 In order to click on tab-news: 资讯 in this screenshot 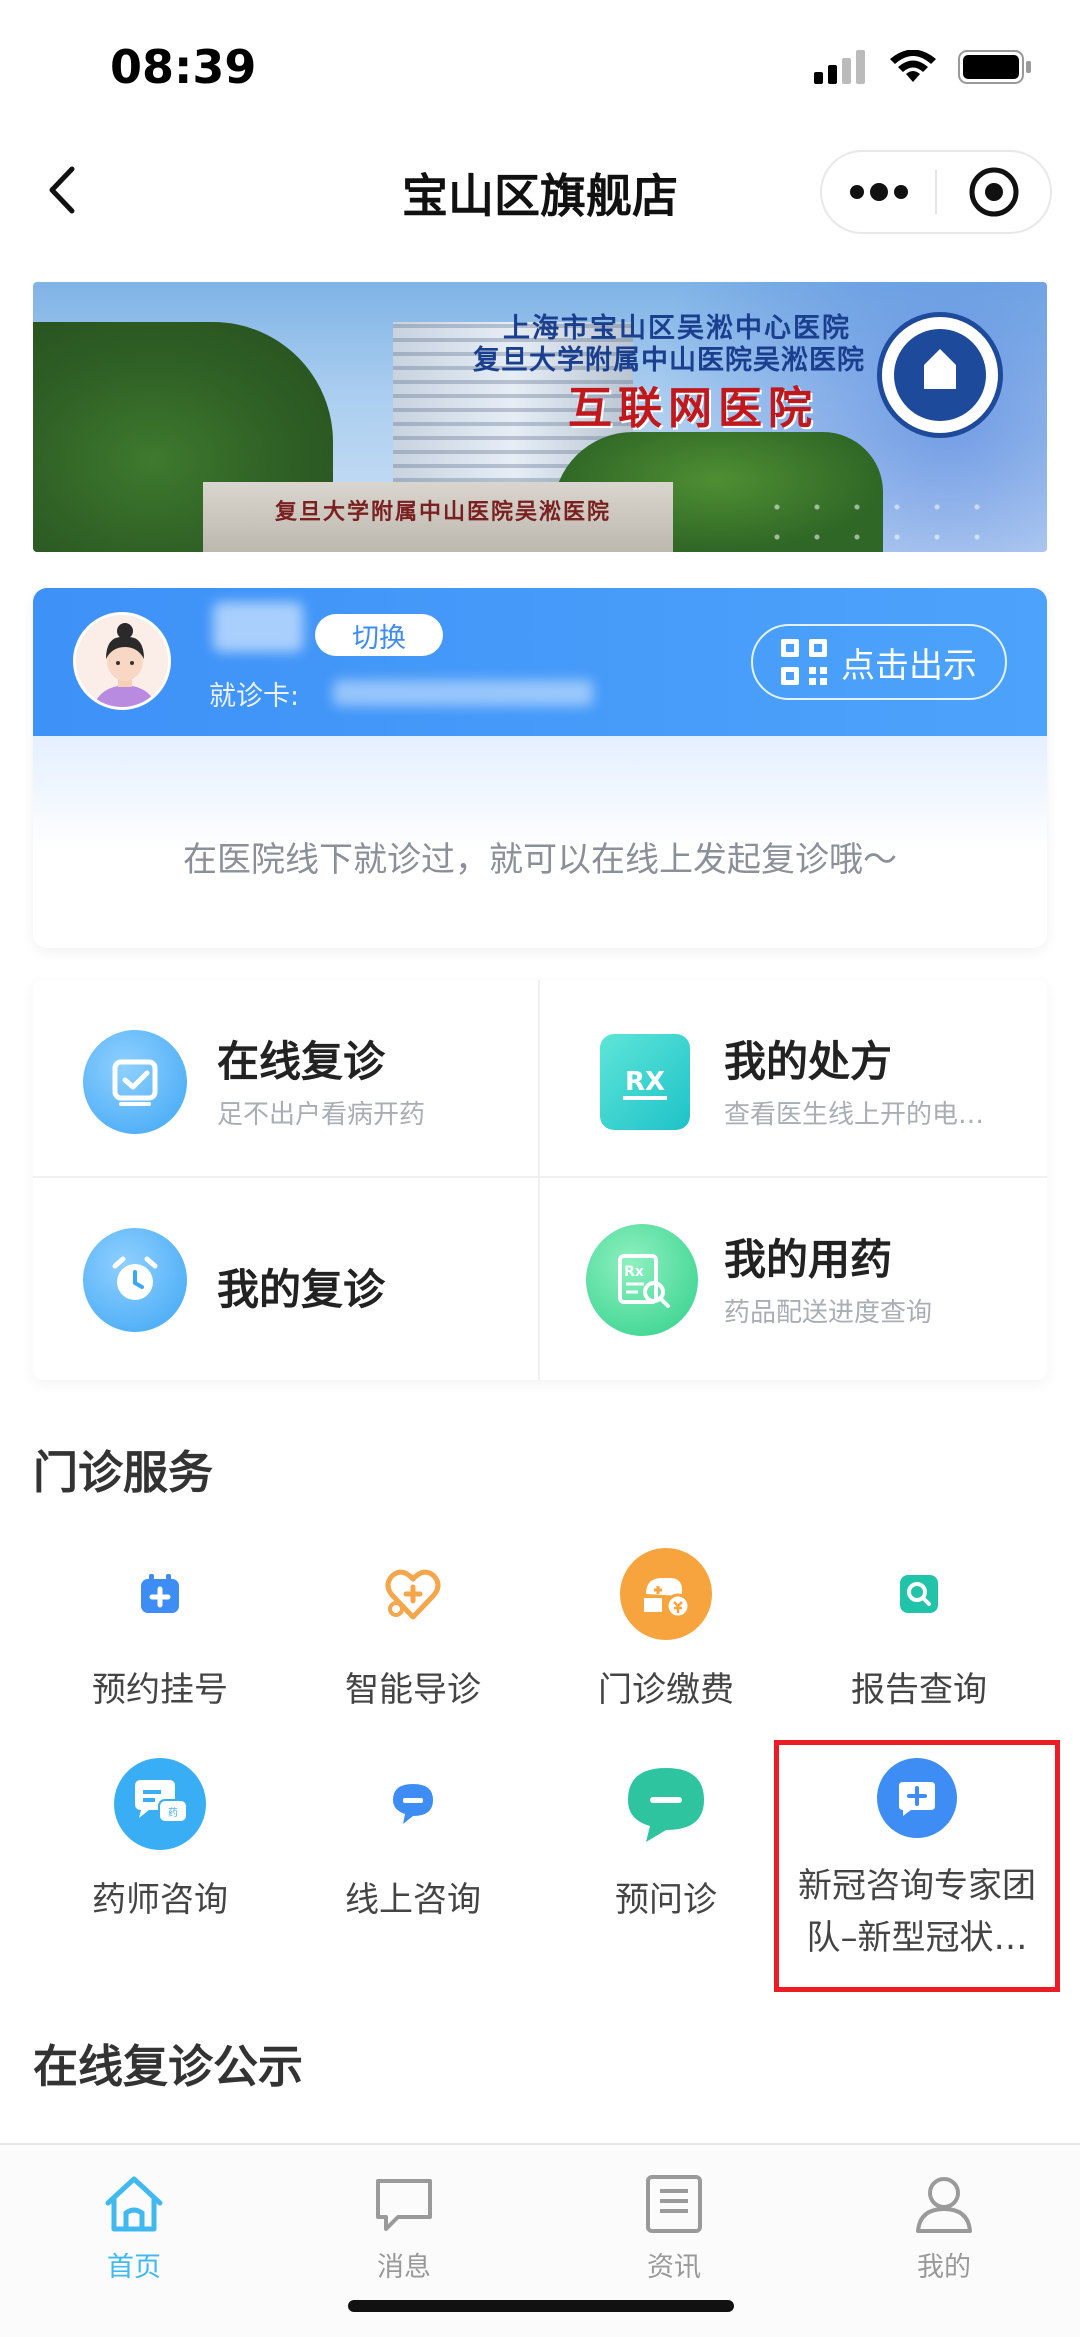, I will do `click(674, 2228)`.